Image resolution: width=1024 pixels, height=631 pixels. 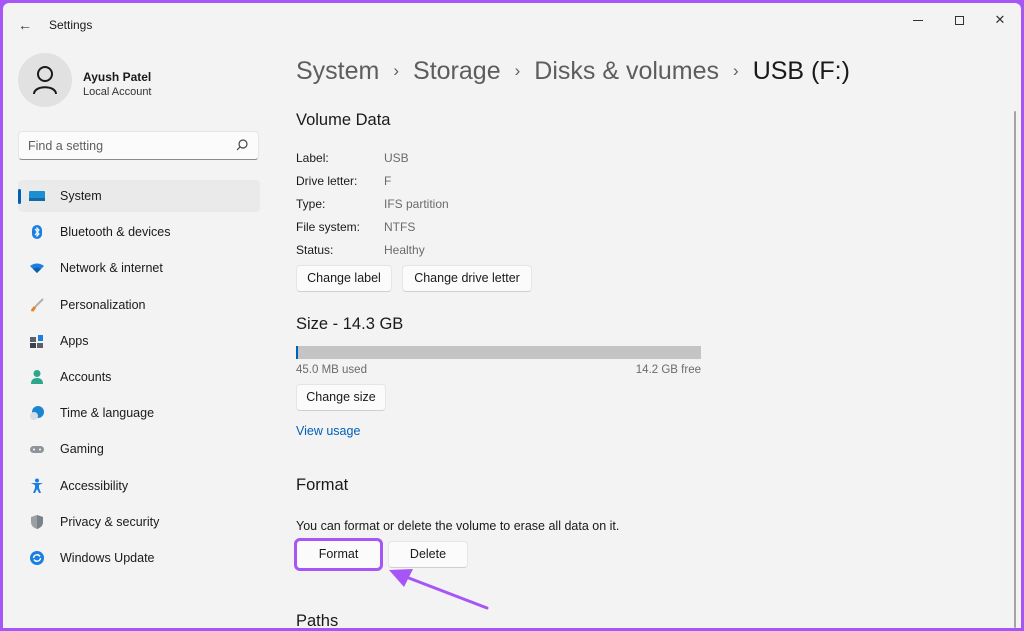 I want to click on sidebar-item-label: Time & language, so click(x=107, y=413).